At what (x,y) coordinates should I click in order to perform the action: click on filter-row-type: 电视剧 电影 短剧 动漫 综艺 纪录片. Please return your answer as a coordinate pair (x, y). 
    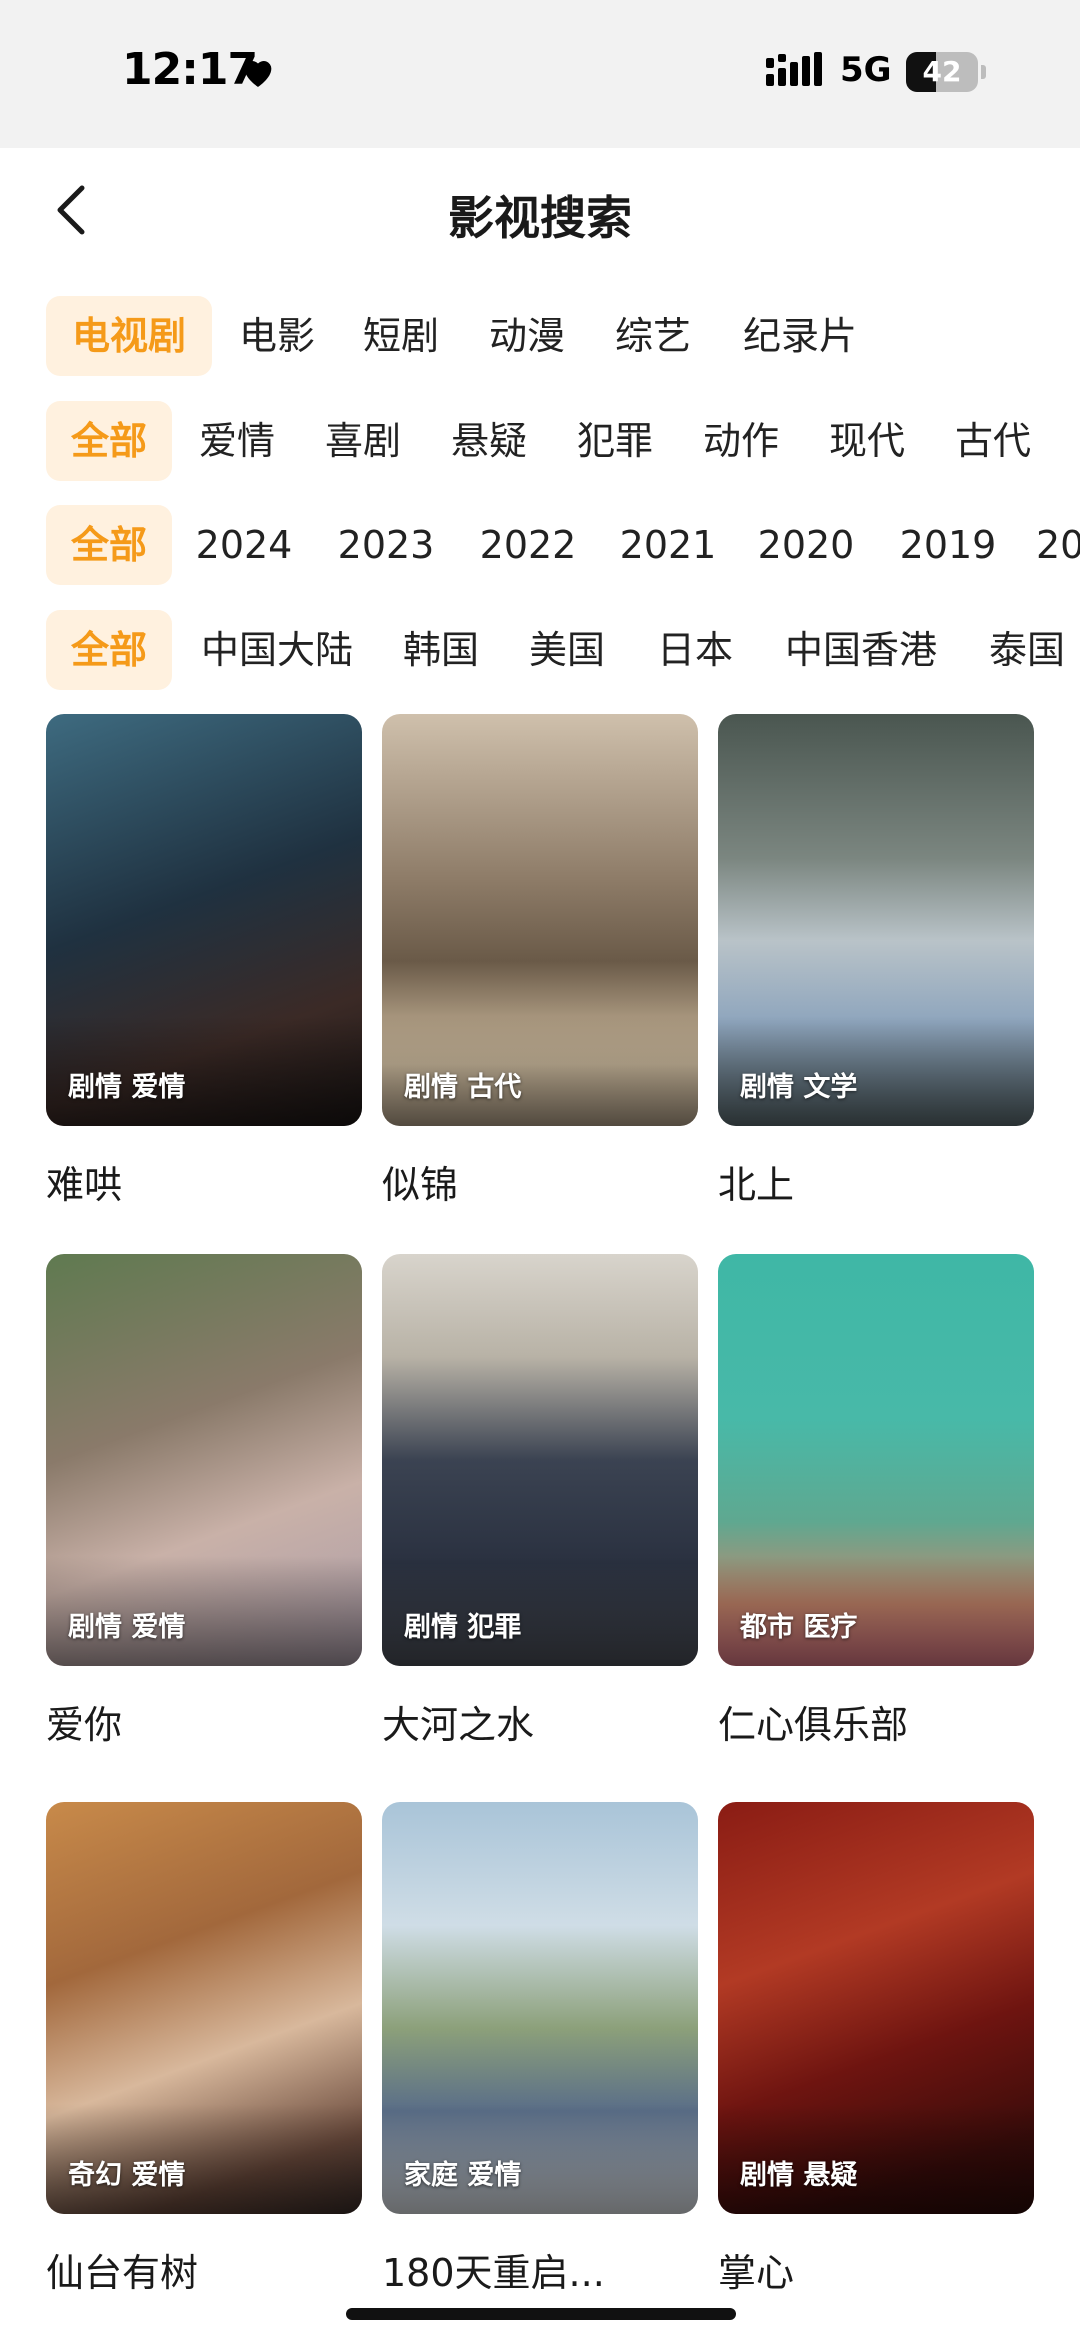
    Looking at the image, I should click on (540, 337).